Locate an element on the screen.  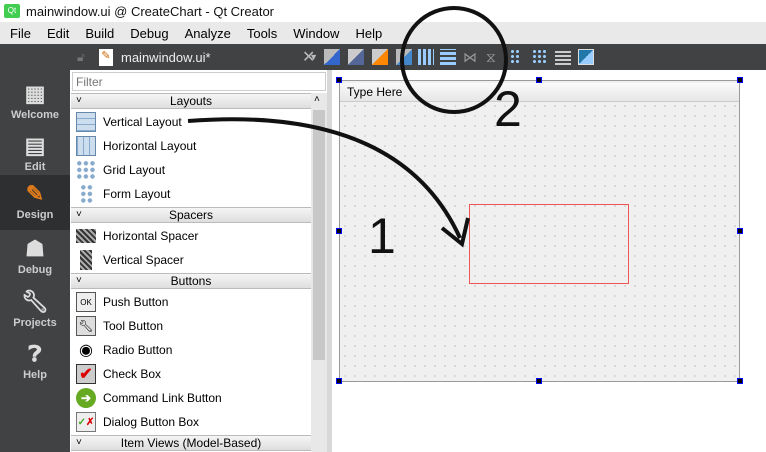
highlight-circle is located at coordinates (454, 60).